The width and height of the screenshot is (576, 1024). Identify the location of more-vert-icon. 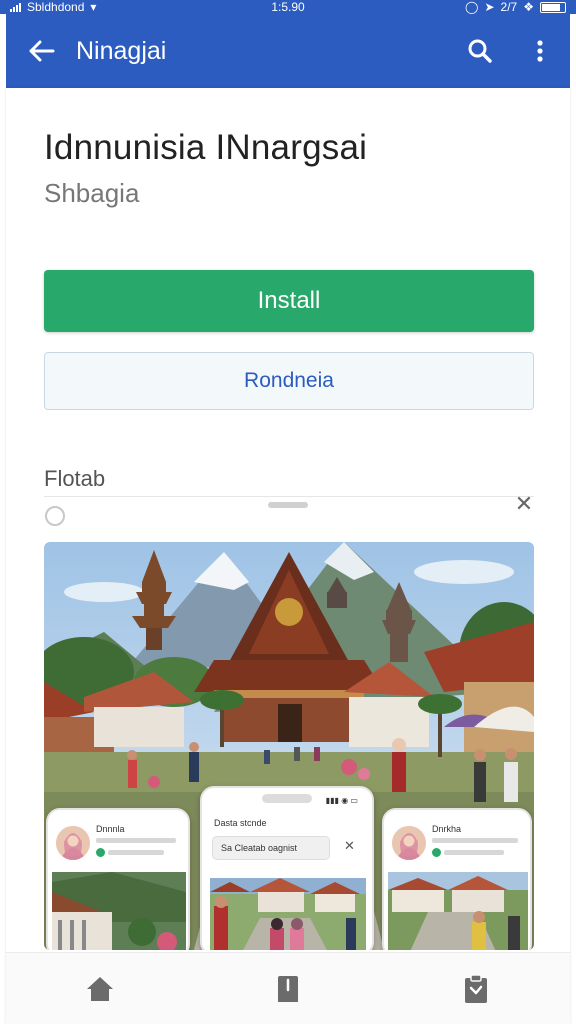
(540, 51).